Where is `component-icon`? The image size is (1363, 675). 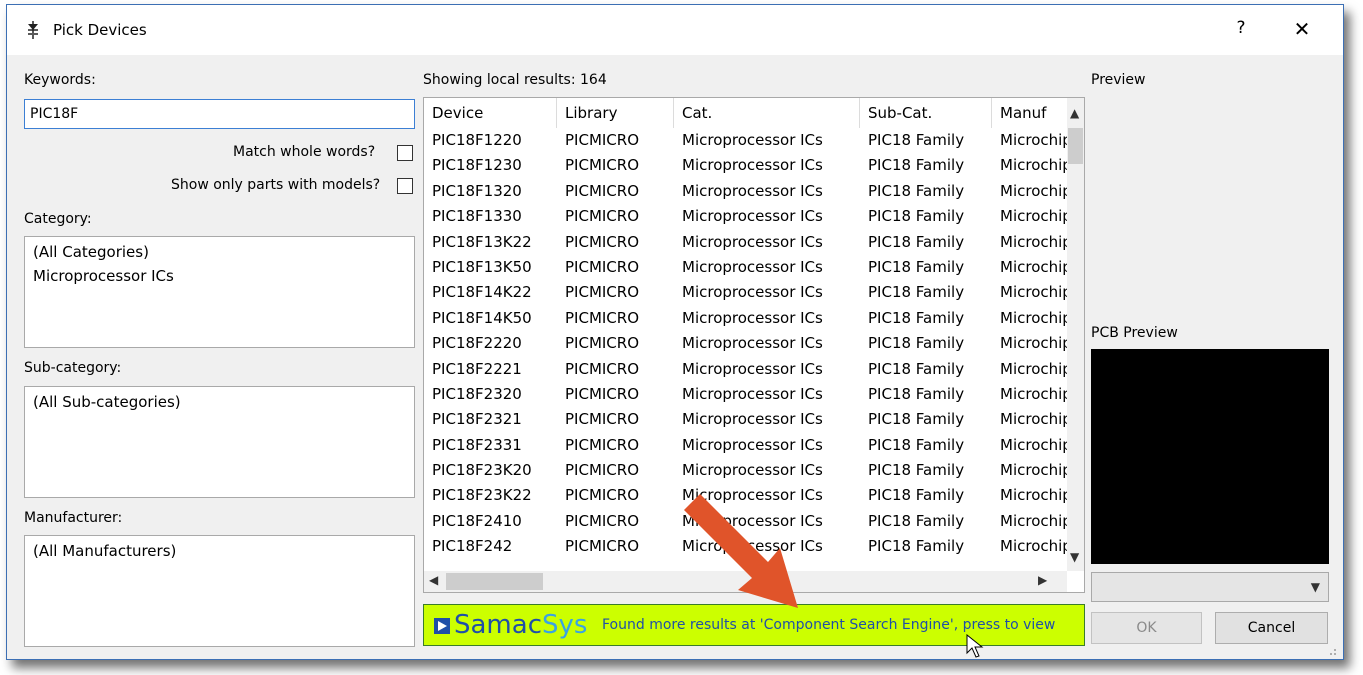 component-icon is located at coordinates (33, 30).